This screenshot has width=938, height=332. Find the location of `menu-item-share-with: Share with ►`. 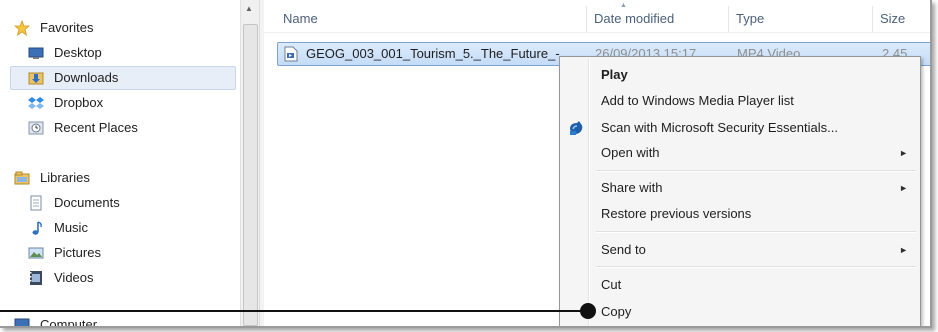

menu-item-share-with: Share with ► is located at coordinates (740, 188).